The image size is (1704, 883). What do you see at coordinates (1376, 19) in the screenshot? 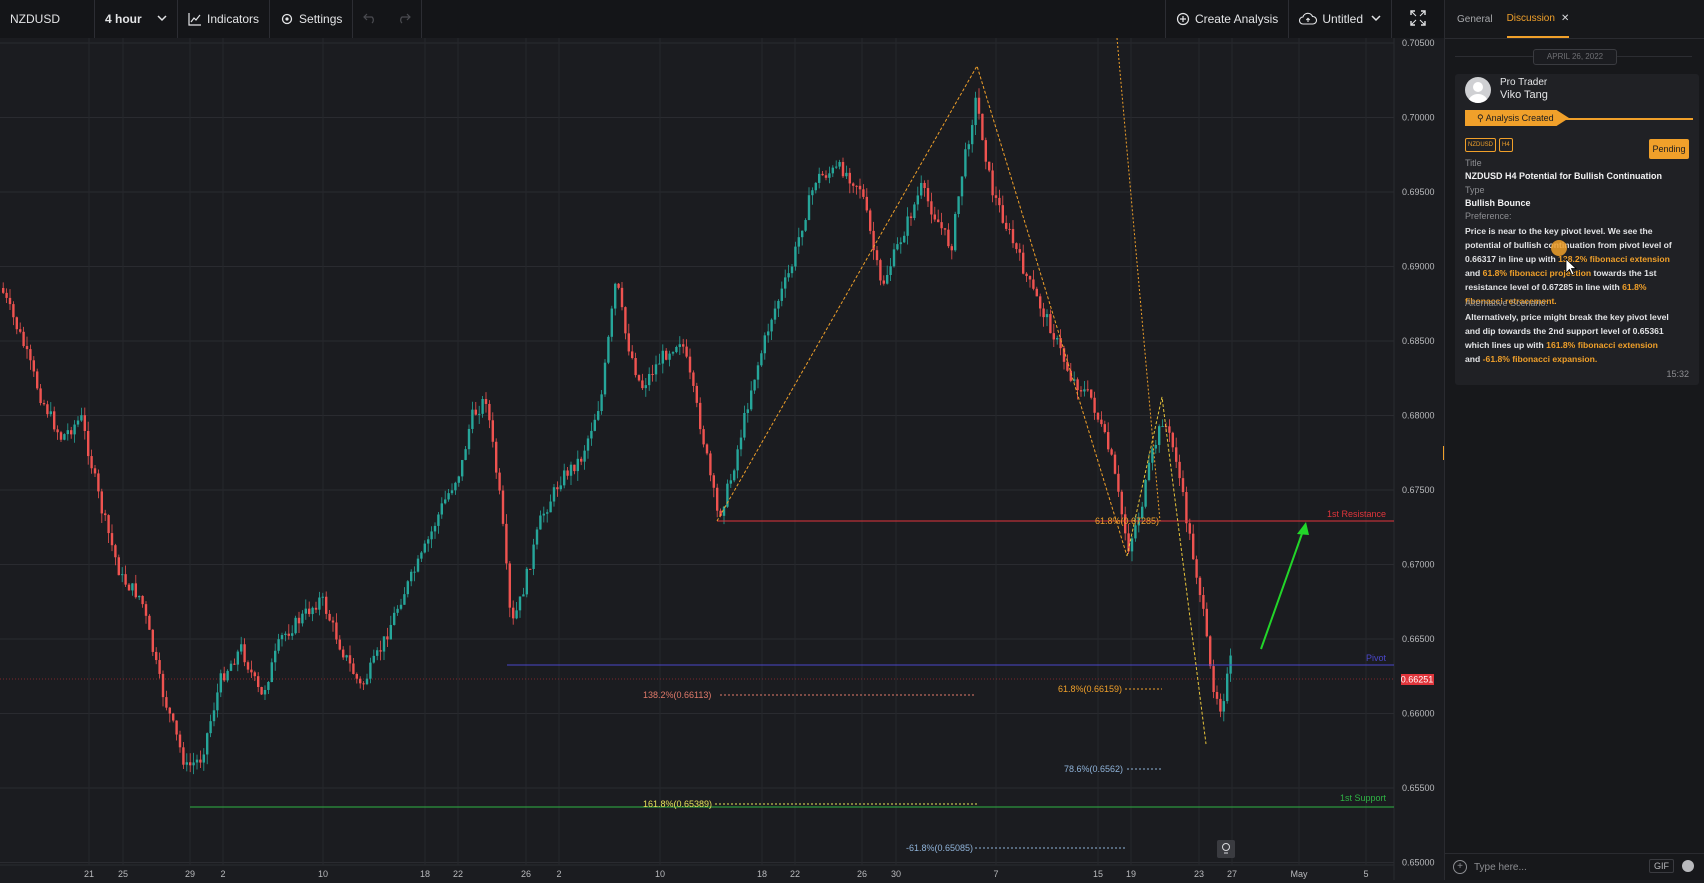
I see `chevron-down-icon` at bounding box center [1376, 19].